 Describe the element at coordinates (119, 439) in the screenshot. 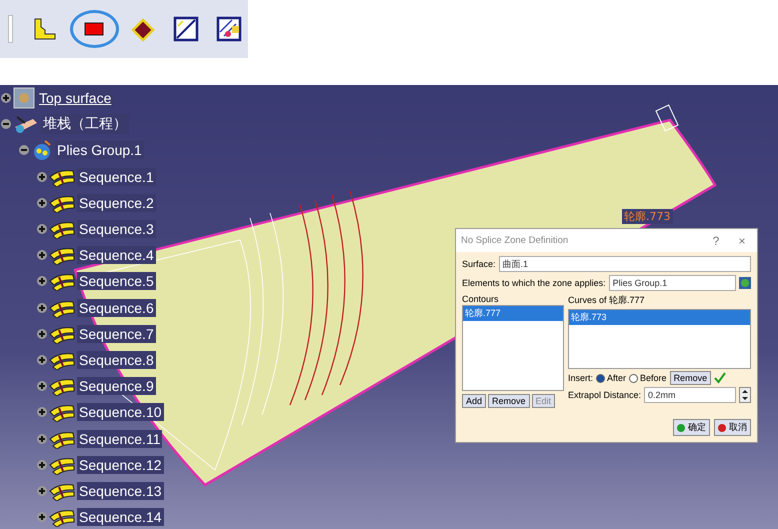

I see `tree-item-label: Sequence.11` at that location.